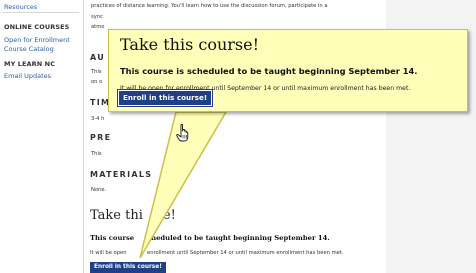 The width and height of the screenshot is (476, 273). Describe the element at coordinates (128, 267) in the screenshot. I see `enroll-button-small: Enroll in this course!` at that location.